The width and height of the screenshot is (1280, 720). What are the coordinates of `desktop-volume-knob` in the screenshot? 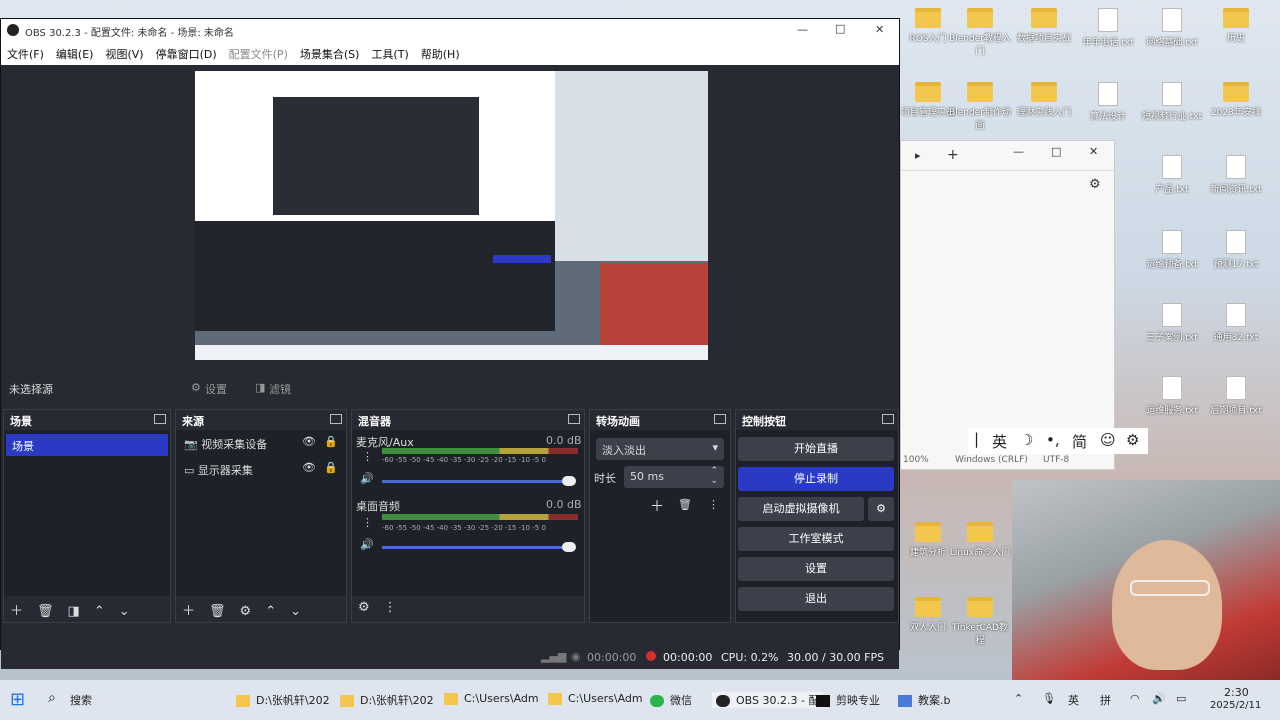 It's located at (569, 547).